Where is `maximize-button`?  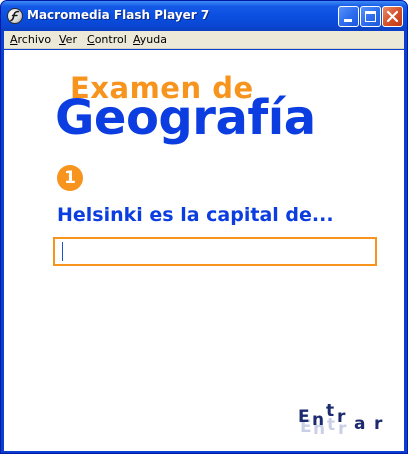 maximize-button is located at coordinates (370, 16).